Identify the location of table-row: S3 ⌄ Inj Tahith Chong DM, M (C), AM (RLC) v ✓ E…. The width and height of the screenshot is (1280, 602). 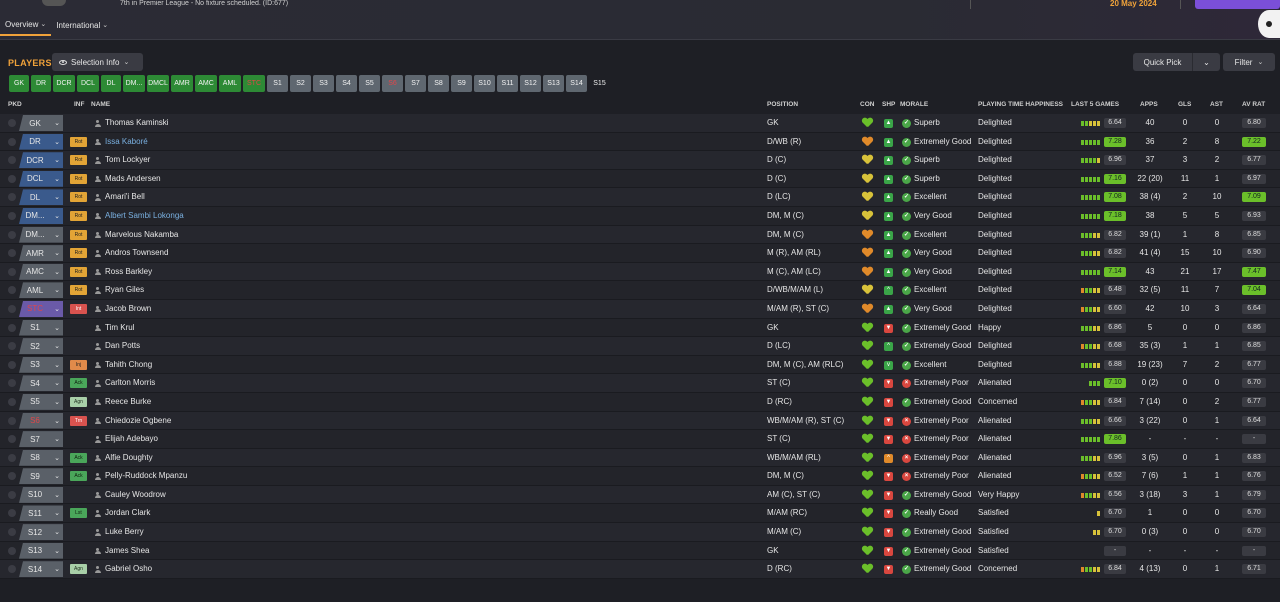
(640, 365).